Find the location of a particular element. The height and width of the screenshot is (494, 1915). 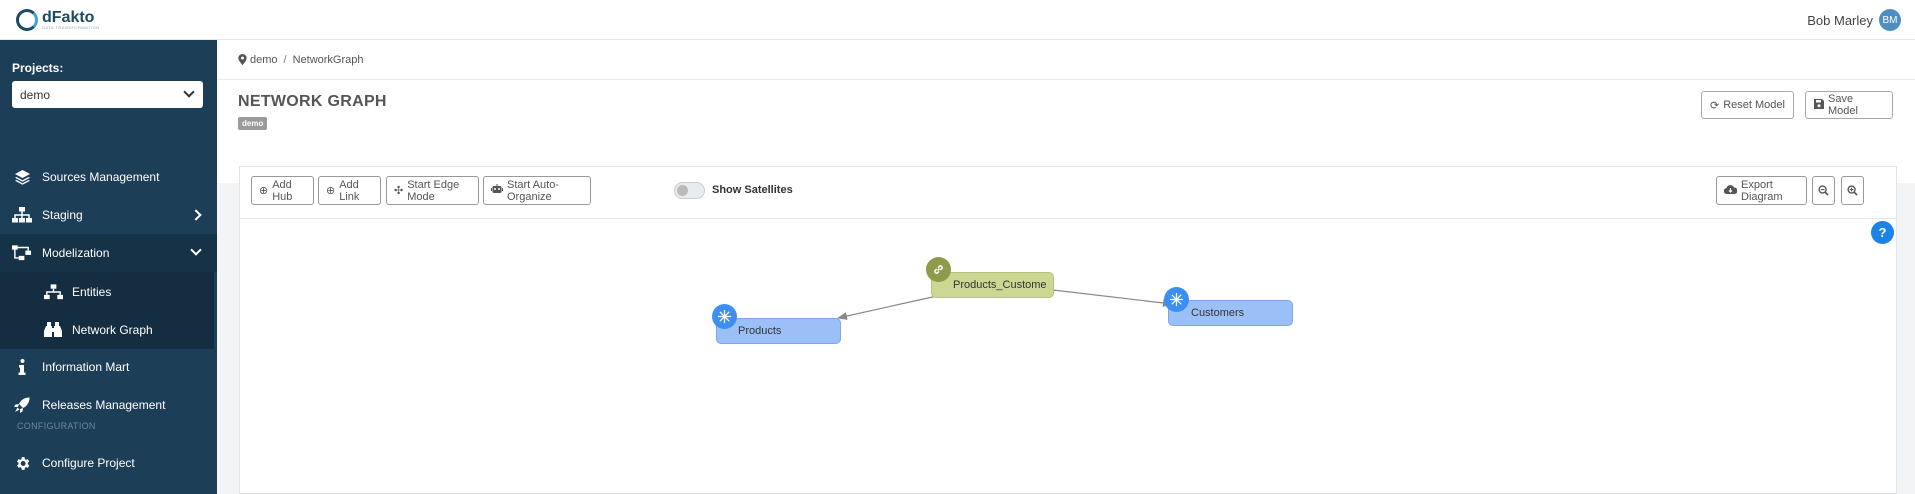

sidebar-item-releases-management: Releases Management is located at coordinates (108, 405).